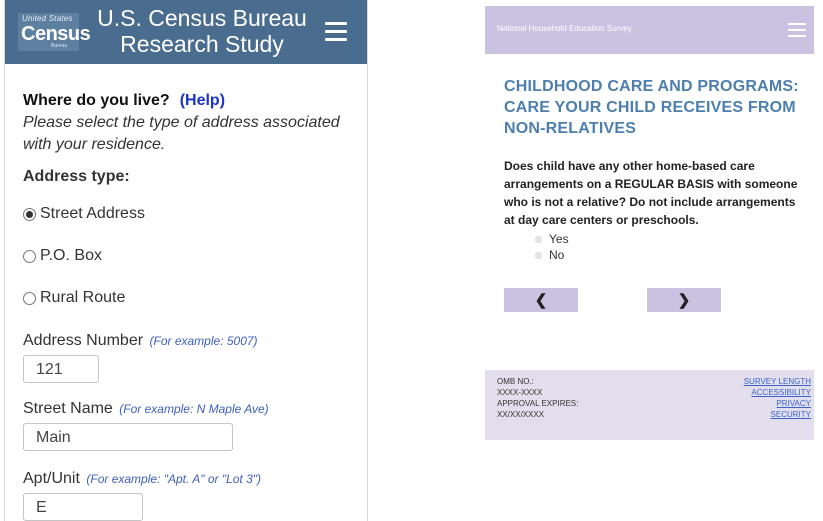  I want to click on security-link: SECURITY, so click(791, 414).